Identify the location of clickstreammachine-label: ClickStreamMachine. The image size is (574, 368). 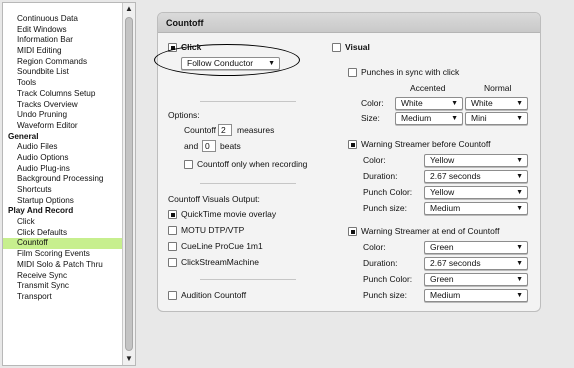
(220, 262).